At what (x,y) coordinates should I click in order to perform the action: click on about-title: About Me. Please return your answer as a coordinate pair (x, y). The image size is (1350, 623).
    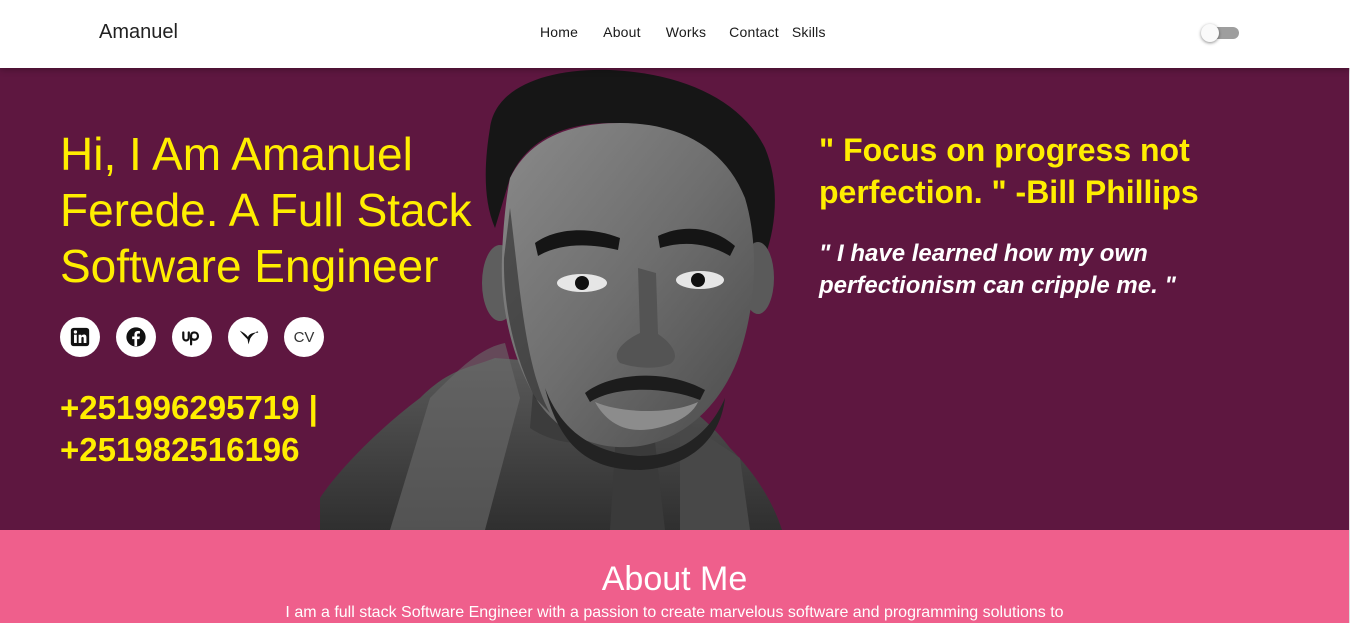
    Looking at the image, I should click on (674, 579).